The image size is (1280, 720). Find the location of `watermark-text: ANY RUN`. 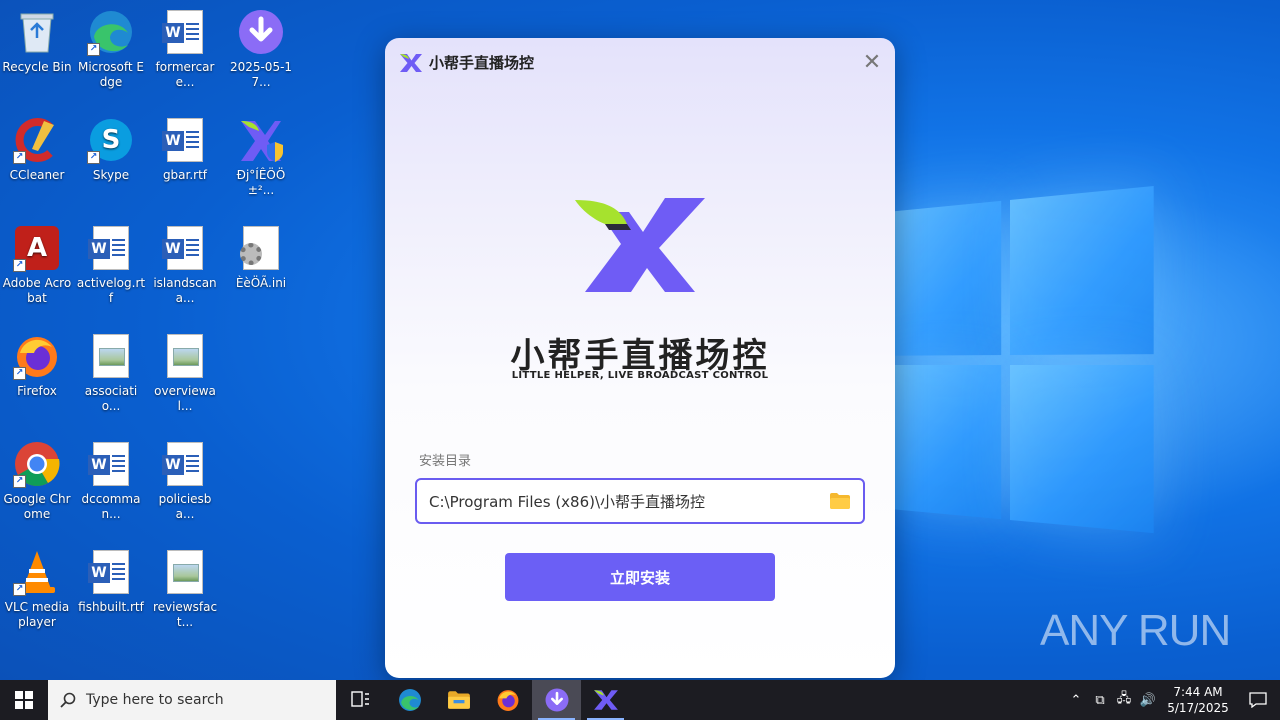

watermark-text: ANY RUN is located at coordinates (1135, 630).